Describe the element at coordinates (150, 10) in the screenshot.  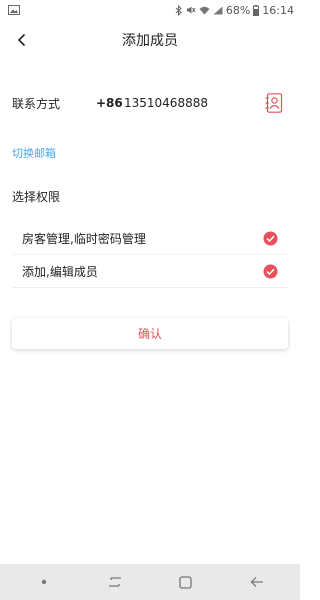
I see `status-bar: 68% 16:14` at that location.